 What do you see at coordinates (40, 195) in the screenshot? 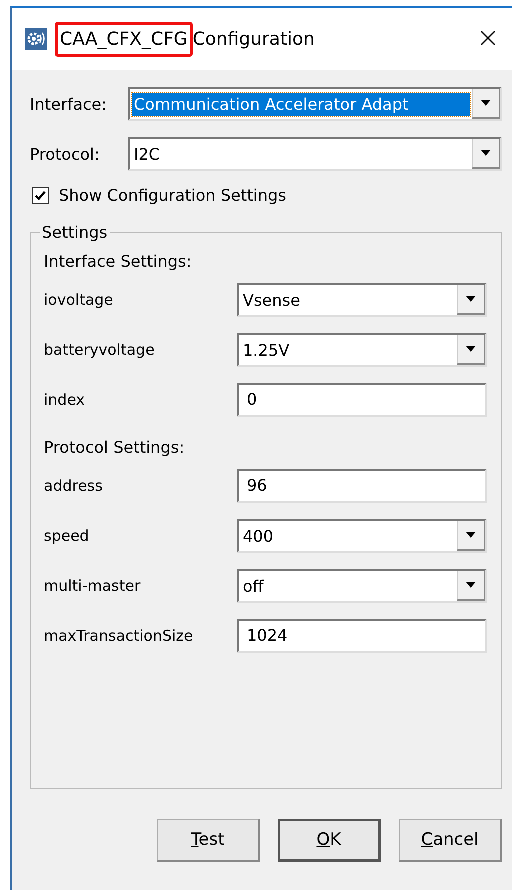
I see `checkbox` at bounding box center [40, 195].